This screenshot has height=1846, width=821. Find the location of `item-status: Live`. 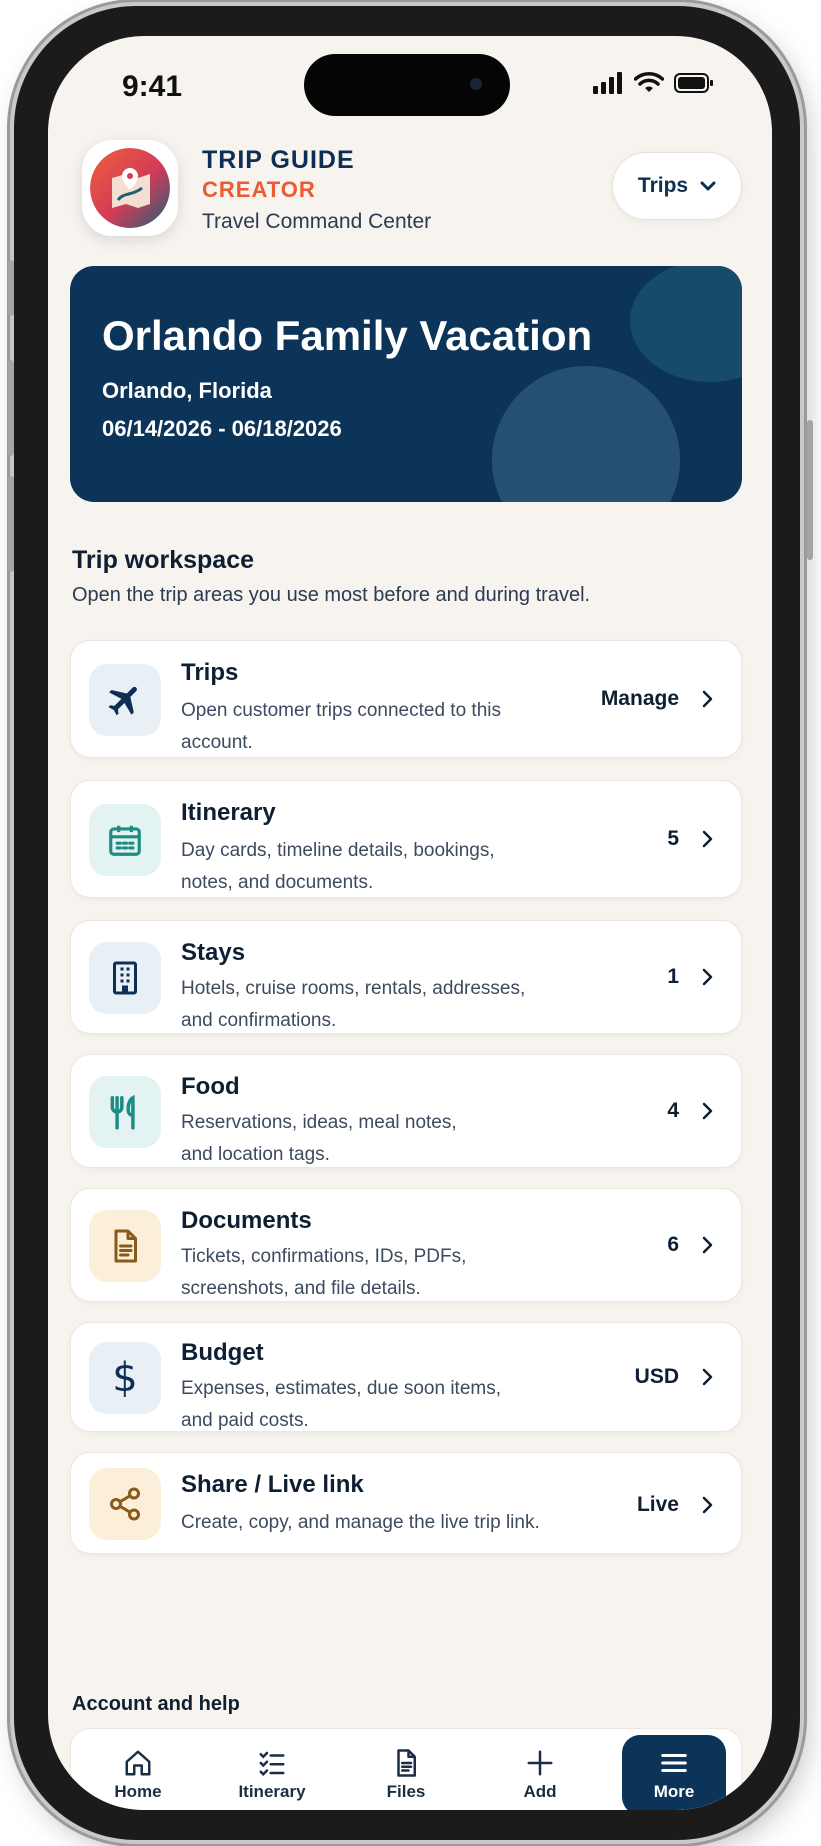

item-status: Live is located at coordinates (657, 1504).